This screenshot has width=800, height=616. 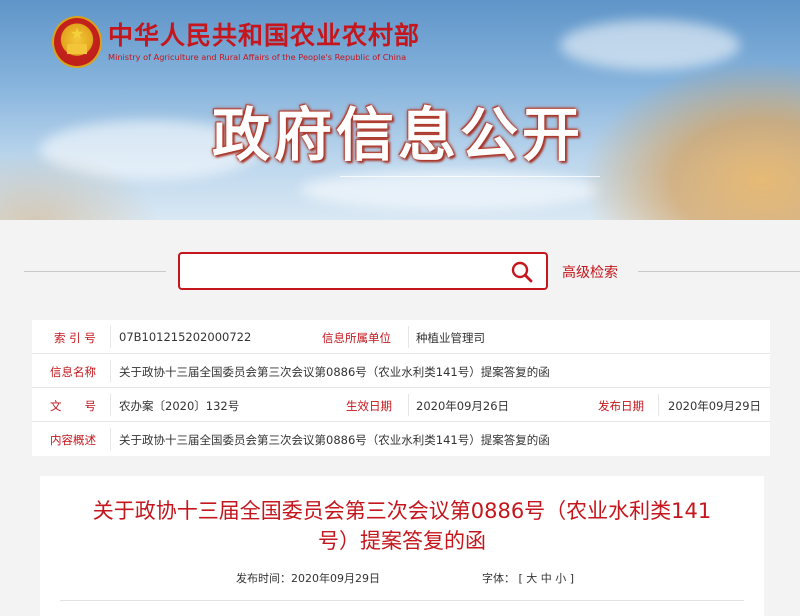 What do you see at coordinates (398, 135) in the screenshot?
I see `section-title: 政府信息公开` at bounding box center [398, 135].